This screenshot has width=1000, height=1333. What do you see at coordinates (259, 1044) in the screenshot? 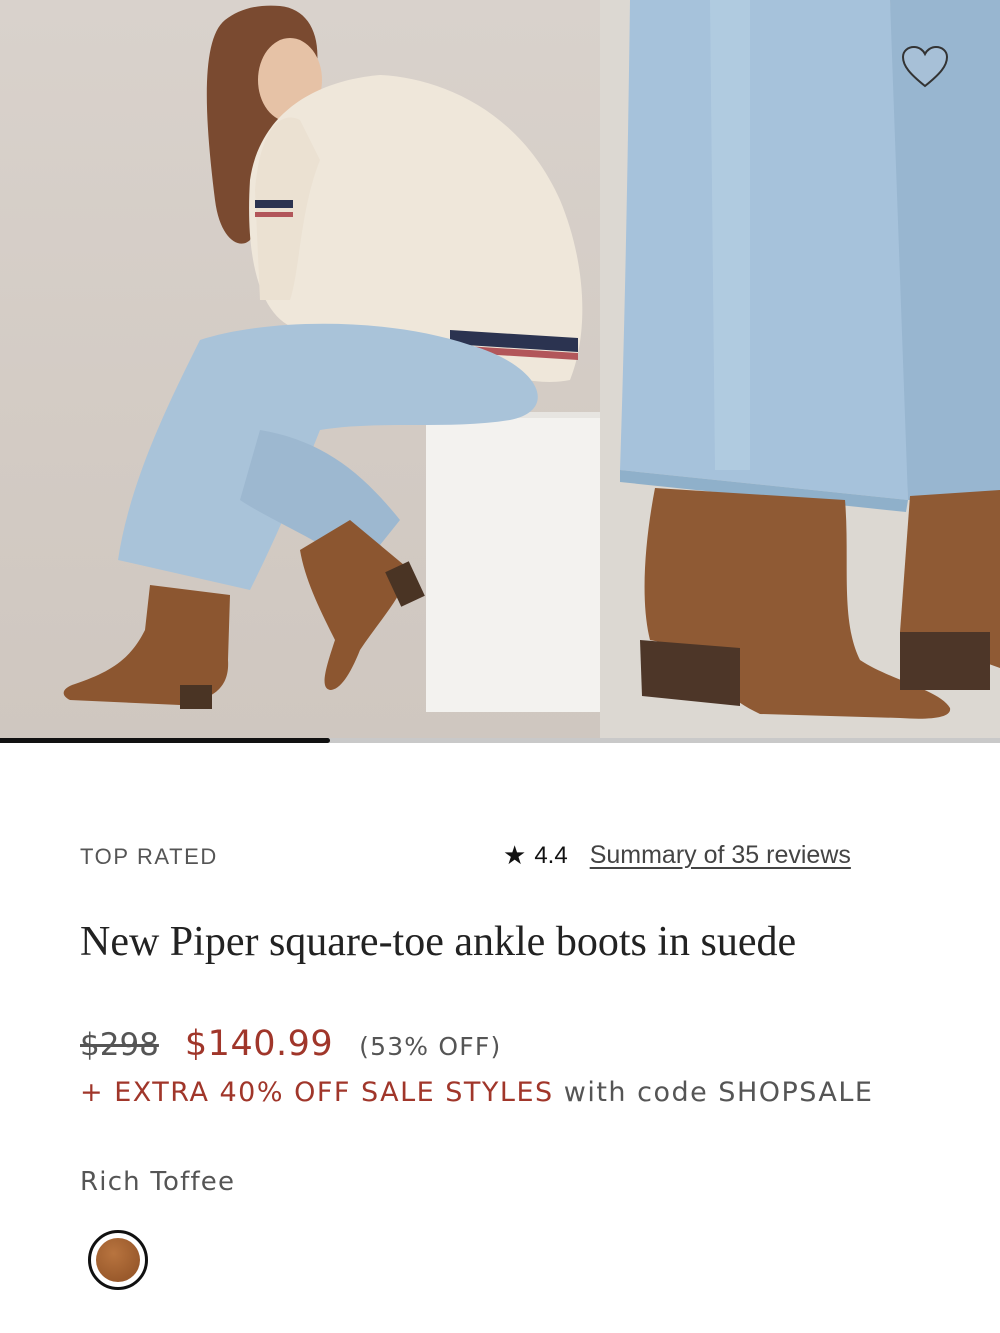
I see `sale-price: $140.99` at bounding box center [259, 1044].